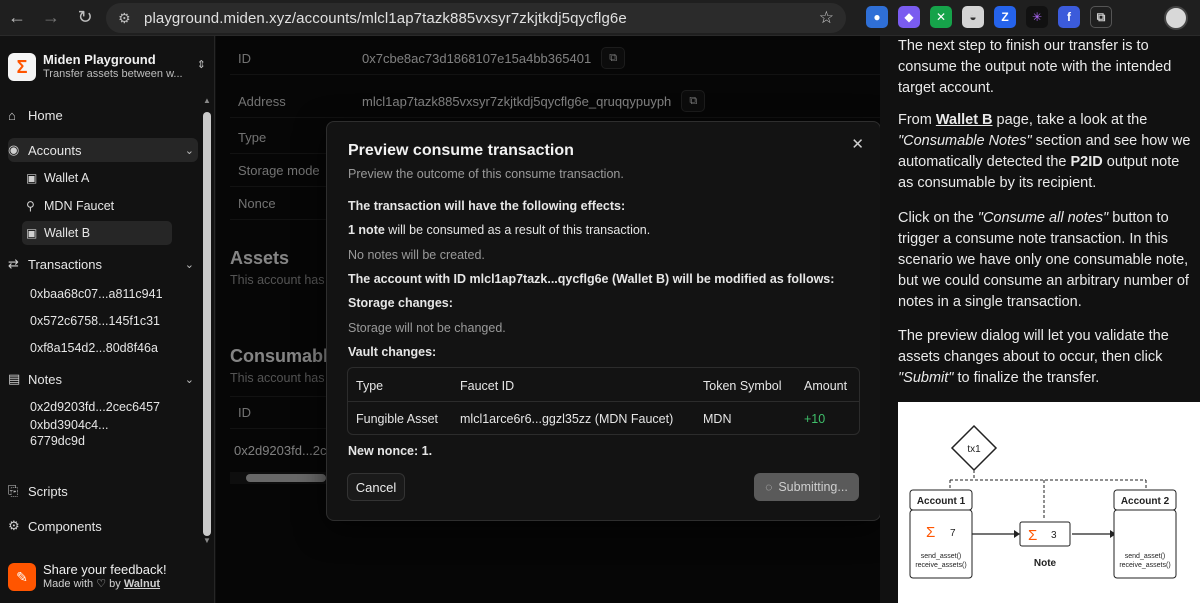 The height and width of the screenshot is (603, 1200). What do you see at coordinates (97, 206) in the screenshot?
I see `sidebar-item-mdn-faucet: ⚲ MDN Faucet` at bounding box center [97, 206].